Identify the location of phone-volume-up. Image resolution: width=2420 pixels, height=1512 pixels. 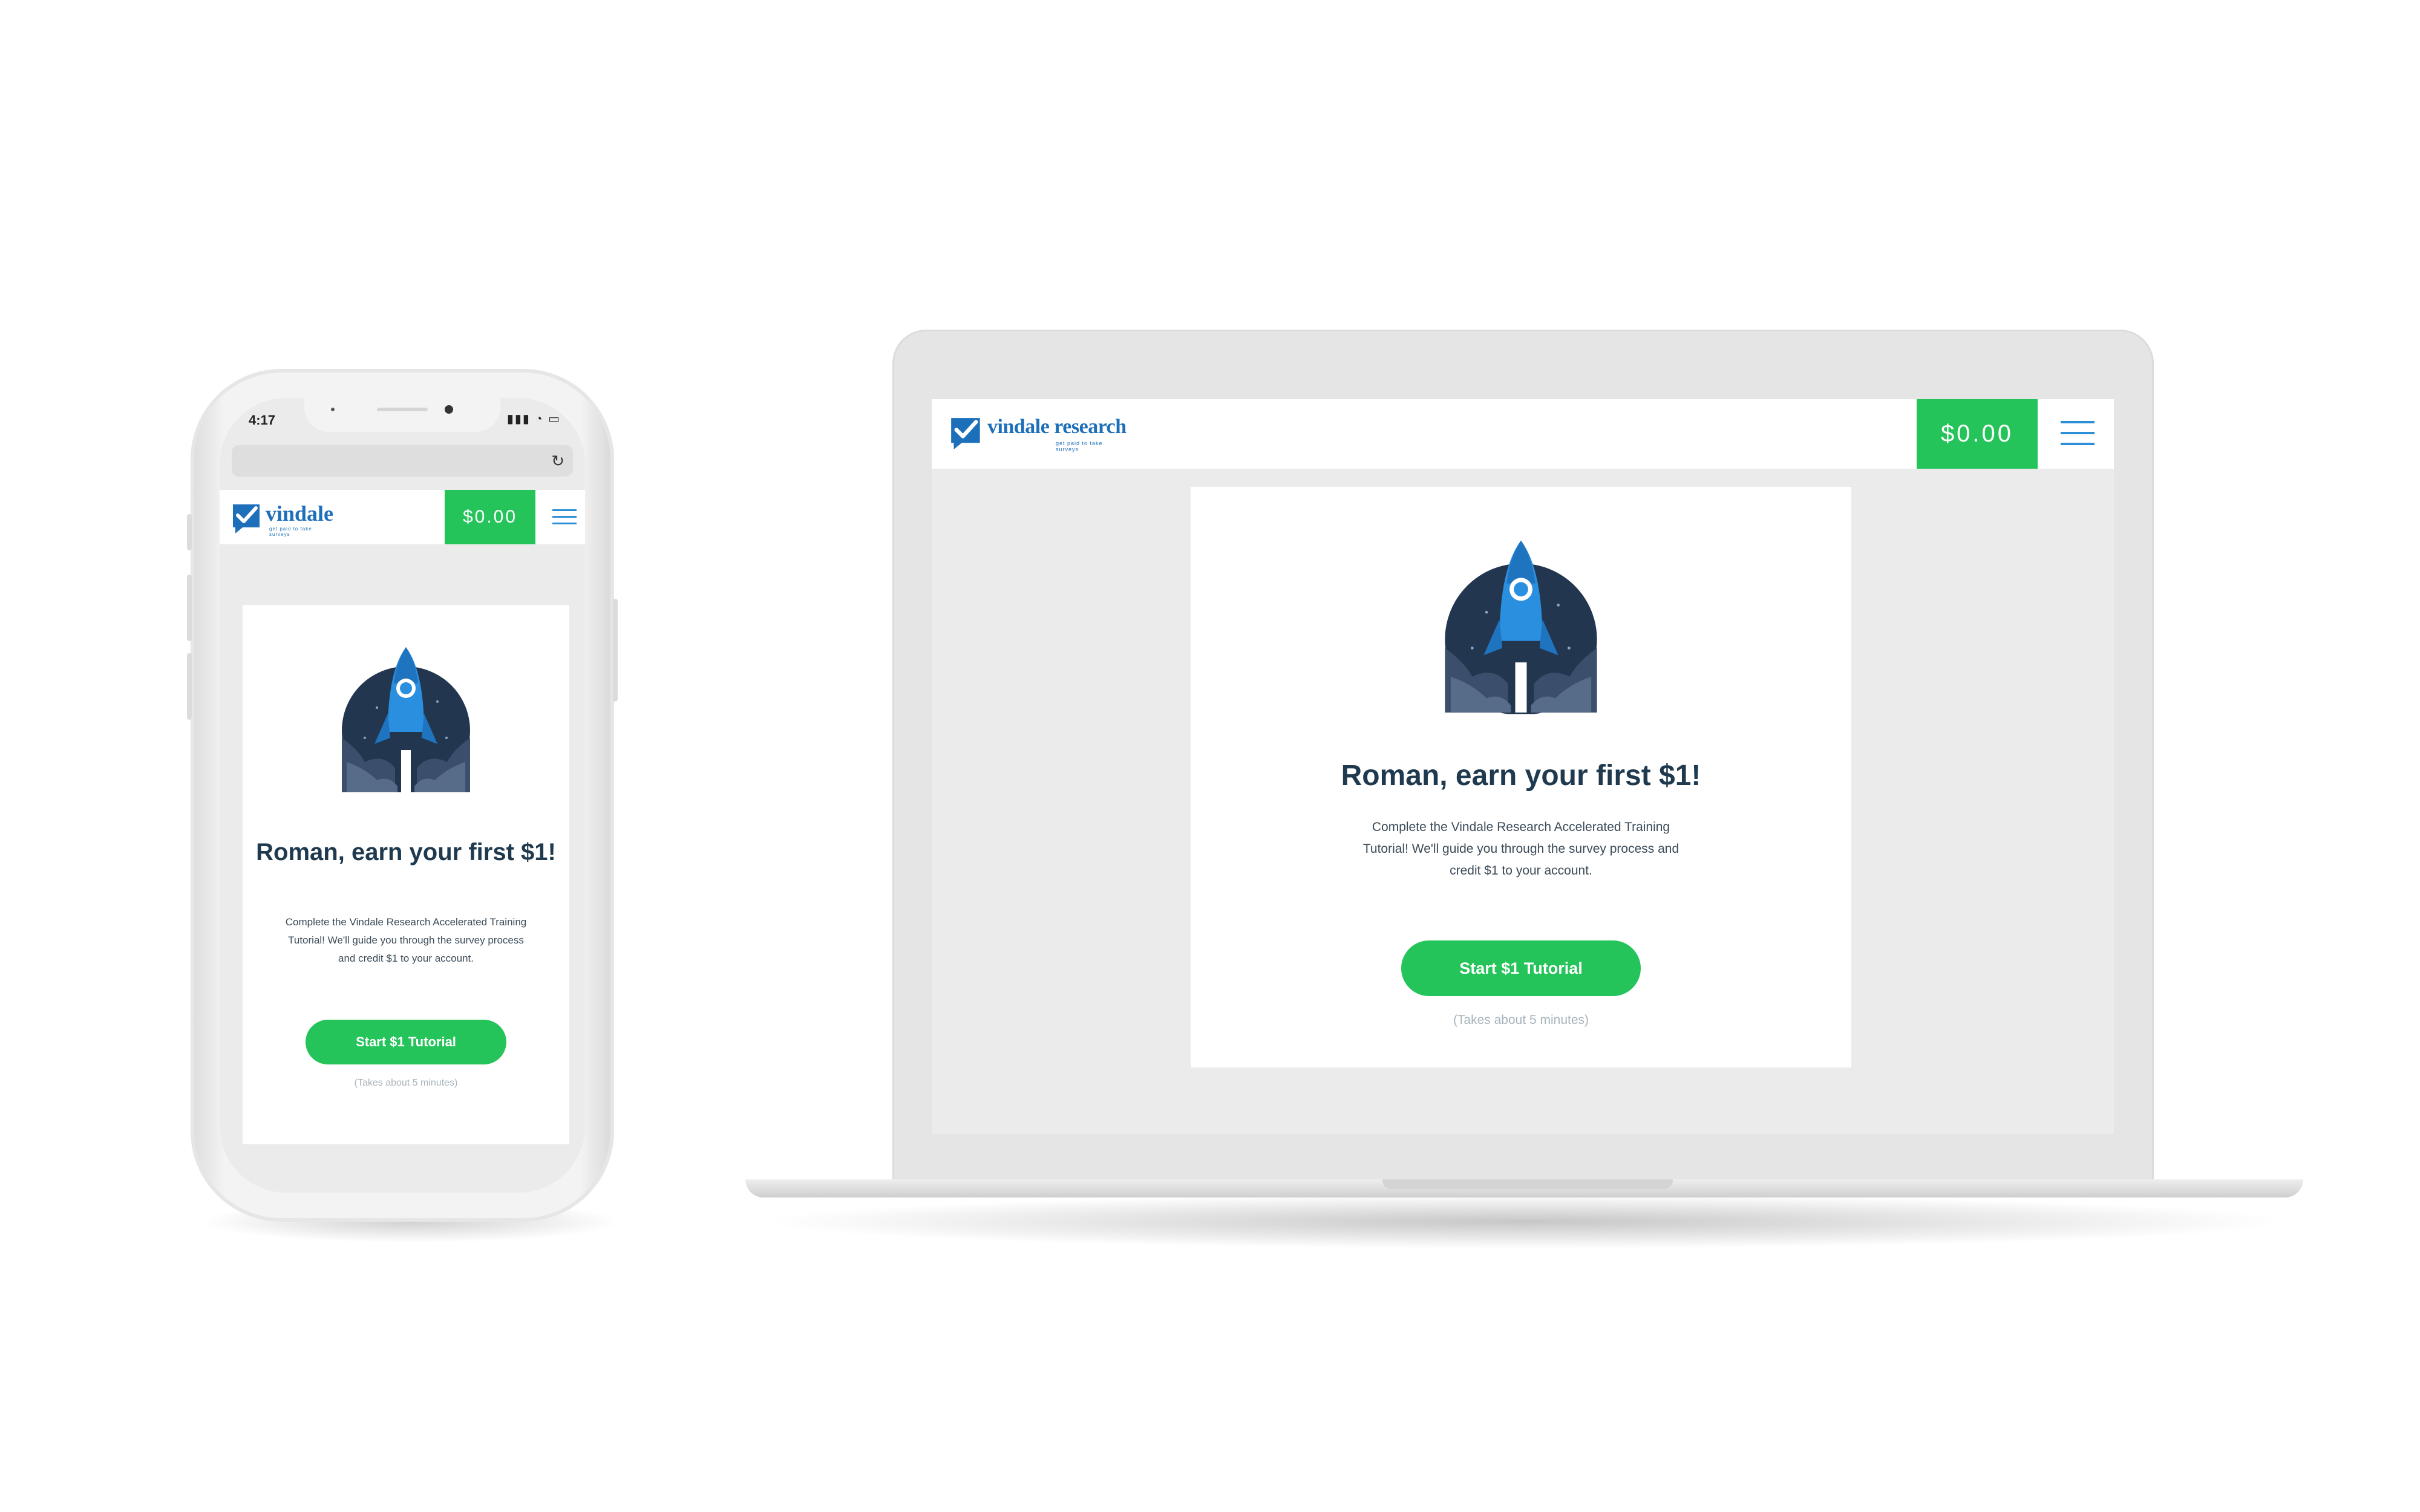
(189, 608).